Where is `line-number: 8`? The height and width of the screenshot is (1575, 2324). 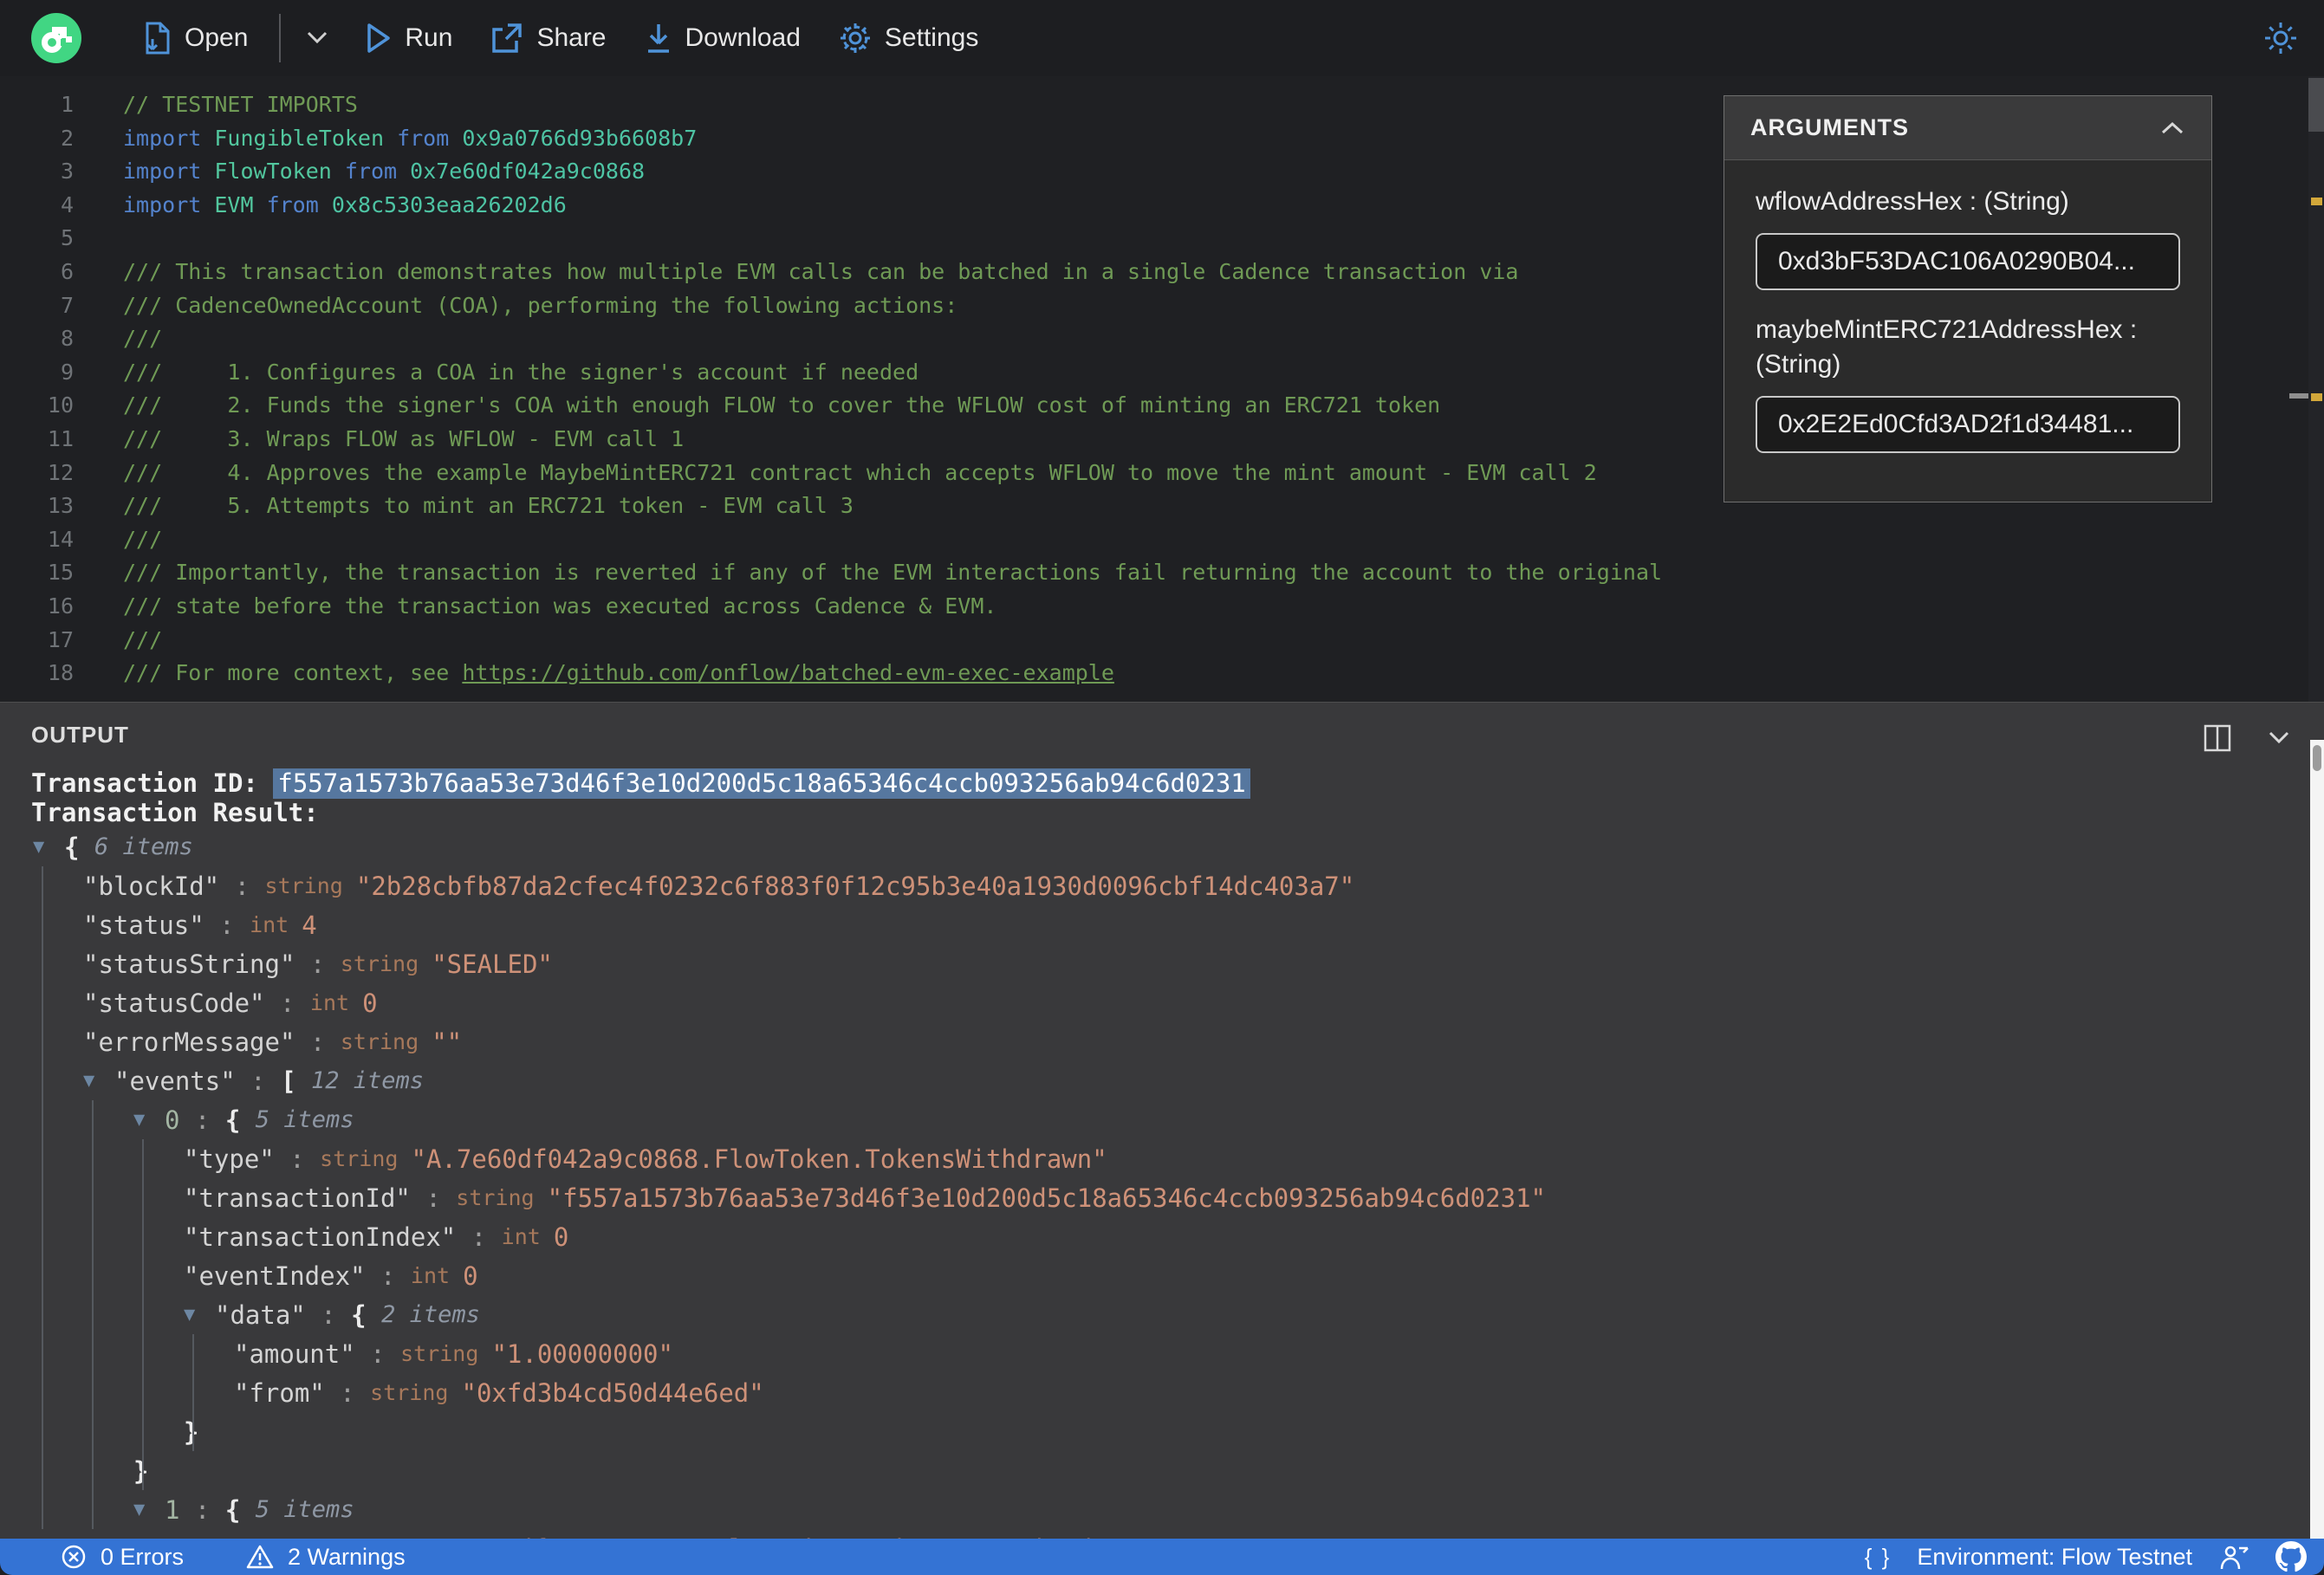 line-number: 8 is located at coordinates (67, 339).